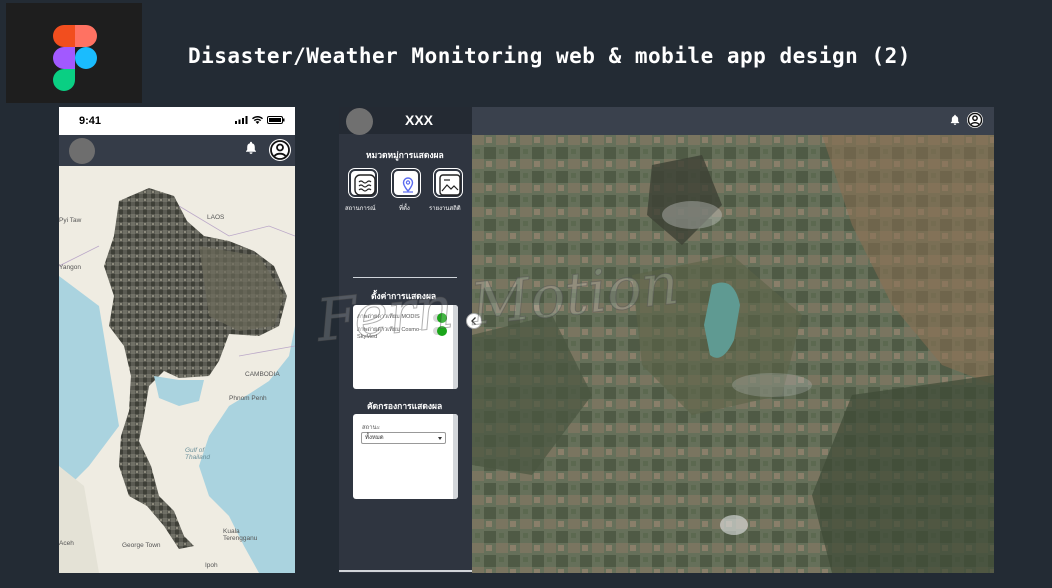 The height and width of the screenshot is (588, 1052). I want to click on status-icons, so click(260, 120).